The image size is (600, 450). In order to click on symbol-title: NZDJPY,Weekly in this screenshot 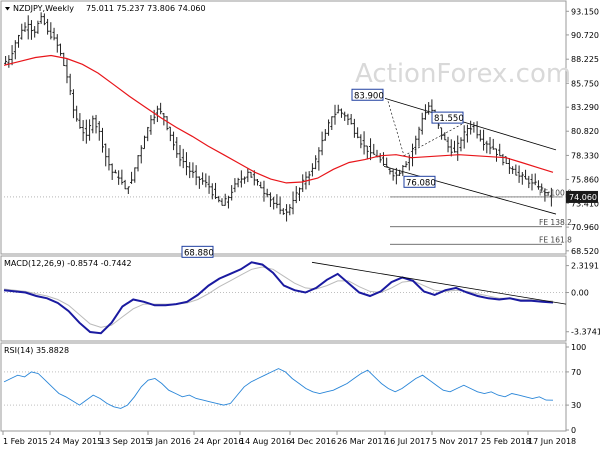, I will do `click(43, 8)`.